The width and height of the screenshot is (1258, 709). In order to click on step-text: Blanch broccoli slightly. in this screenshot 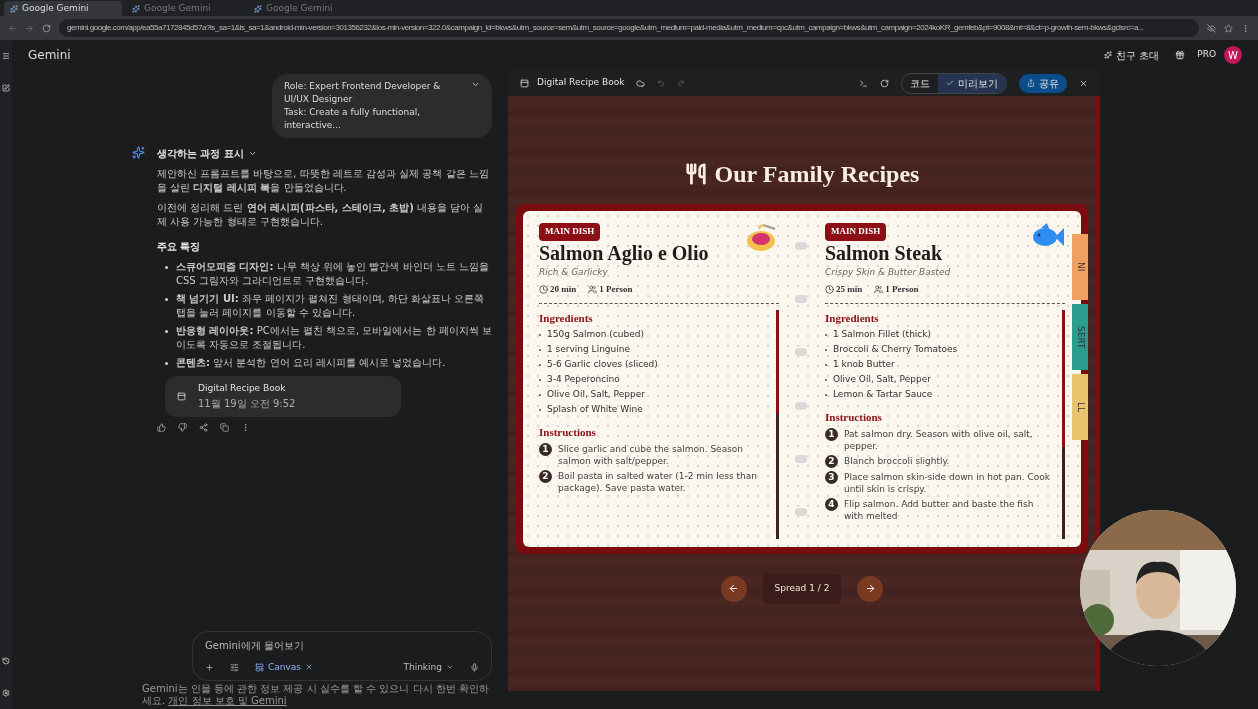, I will do `click(897, 460)`.